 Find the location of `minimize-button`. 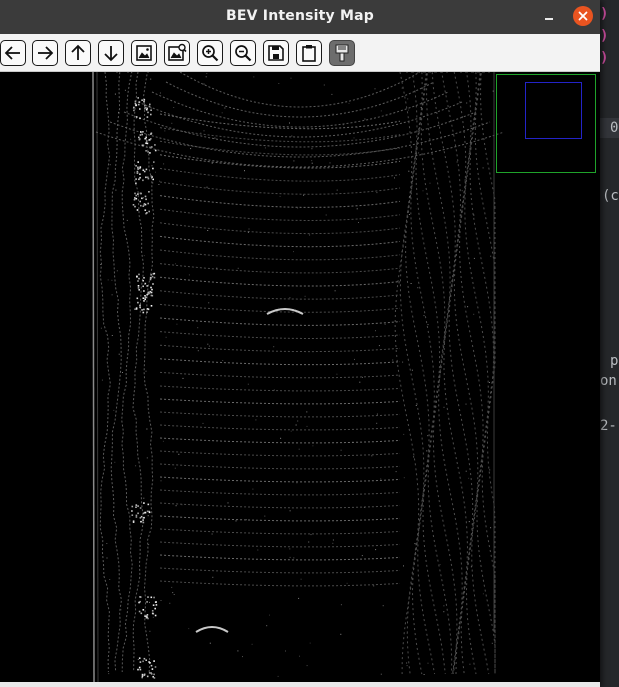

minimize-button is located at coordinates (549, 16).